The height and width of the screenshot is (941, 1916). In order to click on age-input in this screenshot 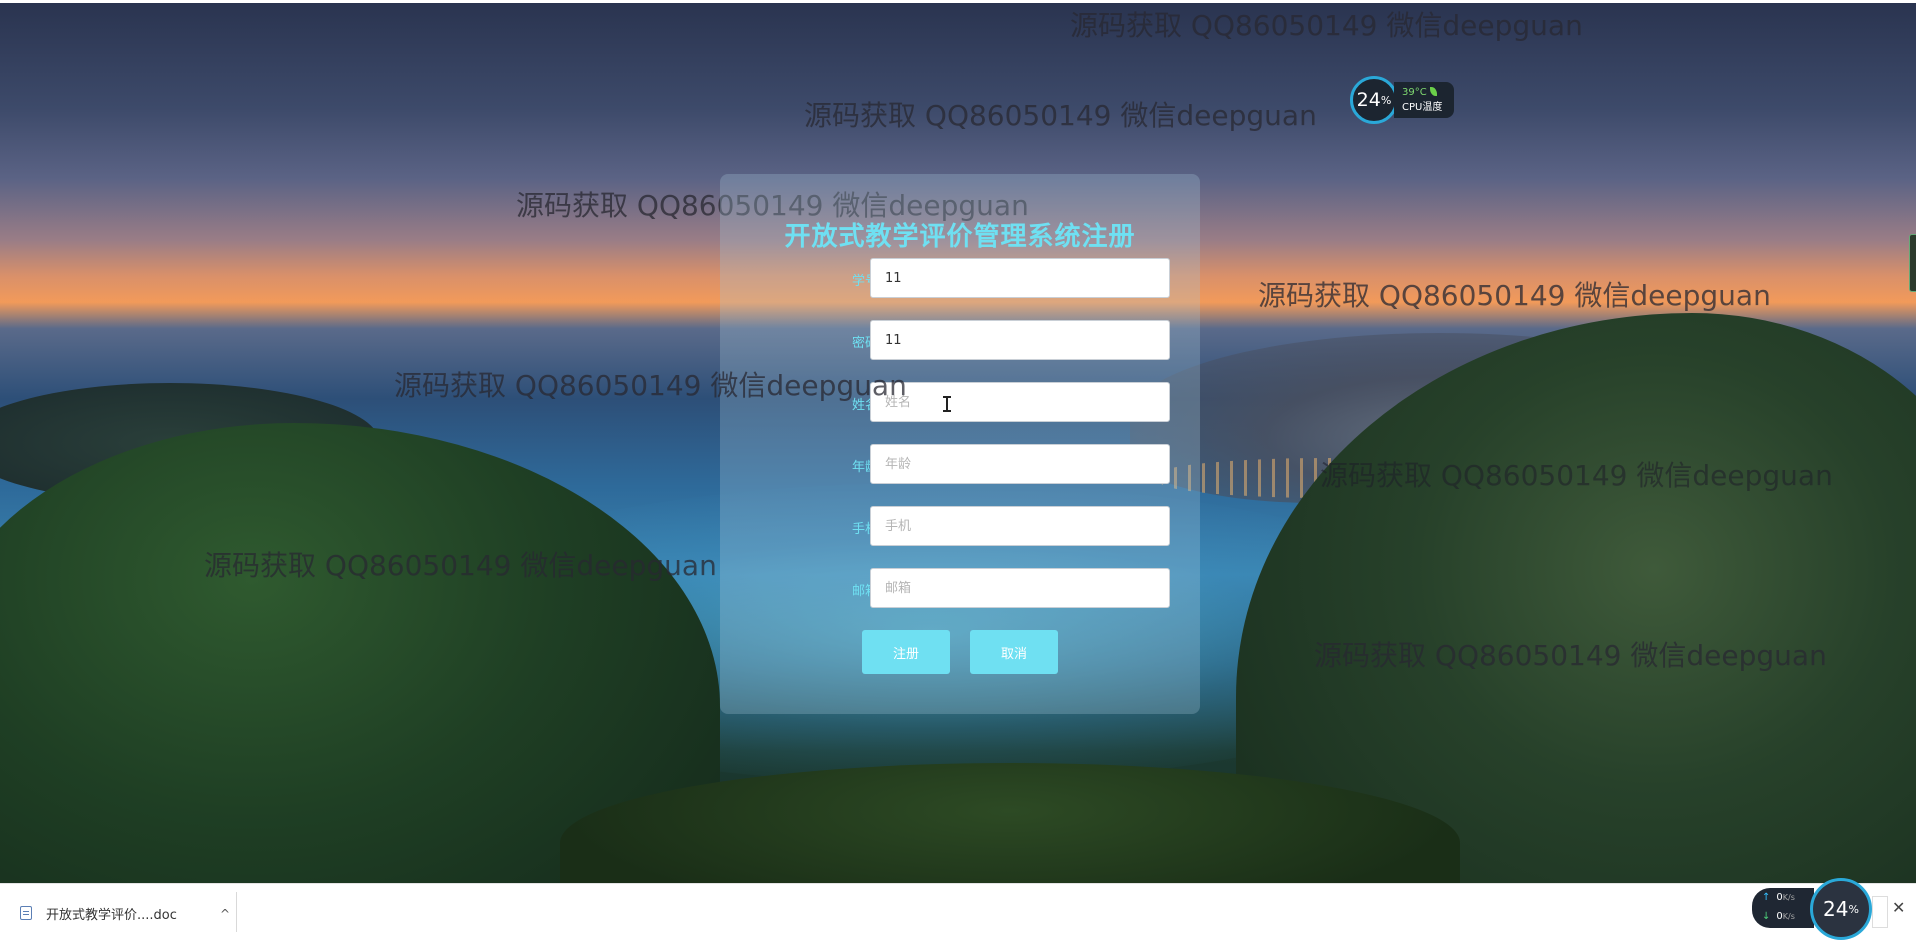, I will do `click(1020, 464)`.